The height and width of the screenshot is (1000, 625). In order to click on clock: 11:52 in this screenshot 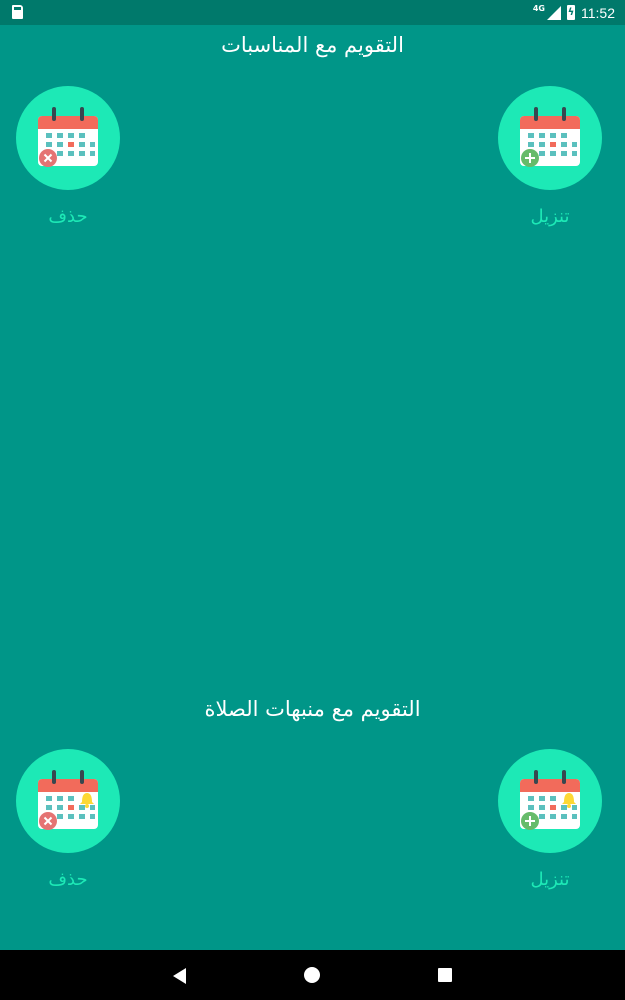, I will do `click(598, 12)`.